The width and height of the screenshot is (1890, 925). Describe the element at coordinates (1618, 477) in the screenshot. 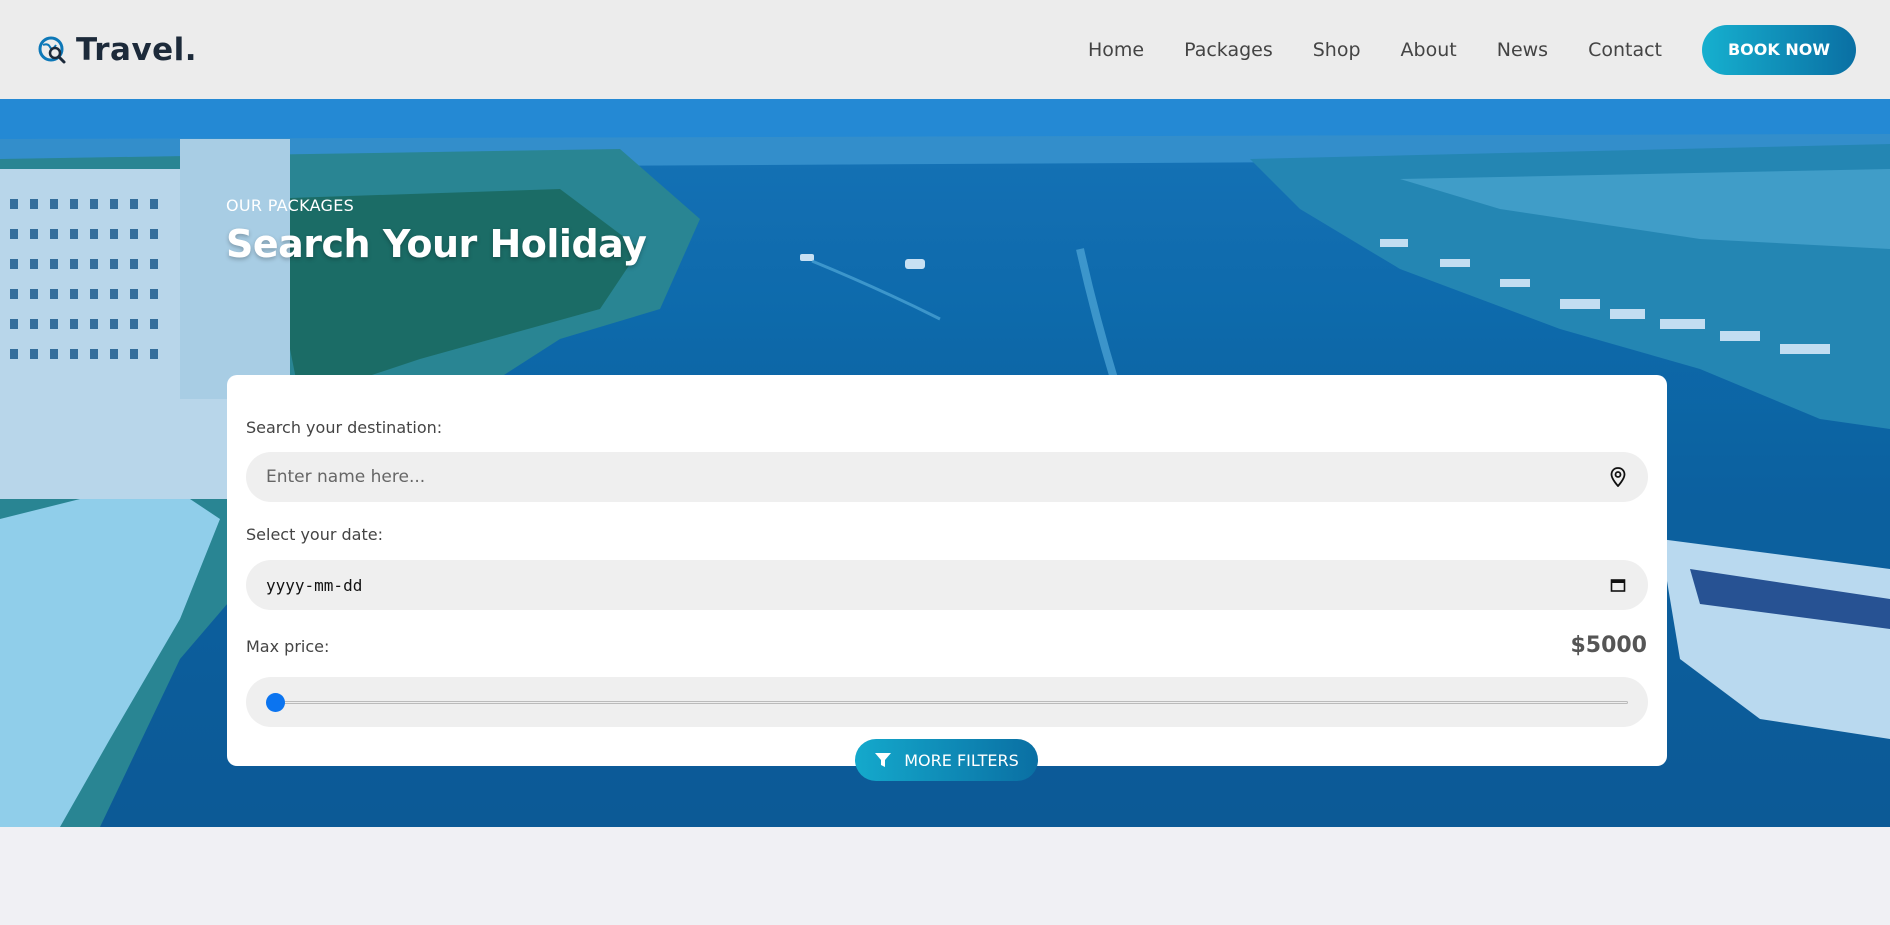

I see `location-pin-icon` at that location.